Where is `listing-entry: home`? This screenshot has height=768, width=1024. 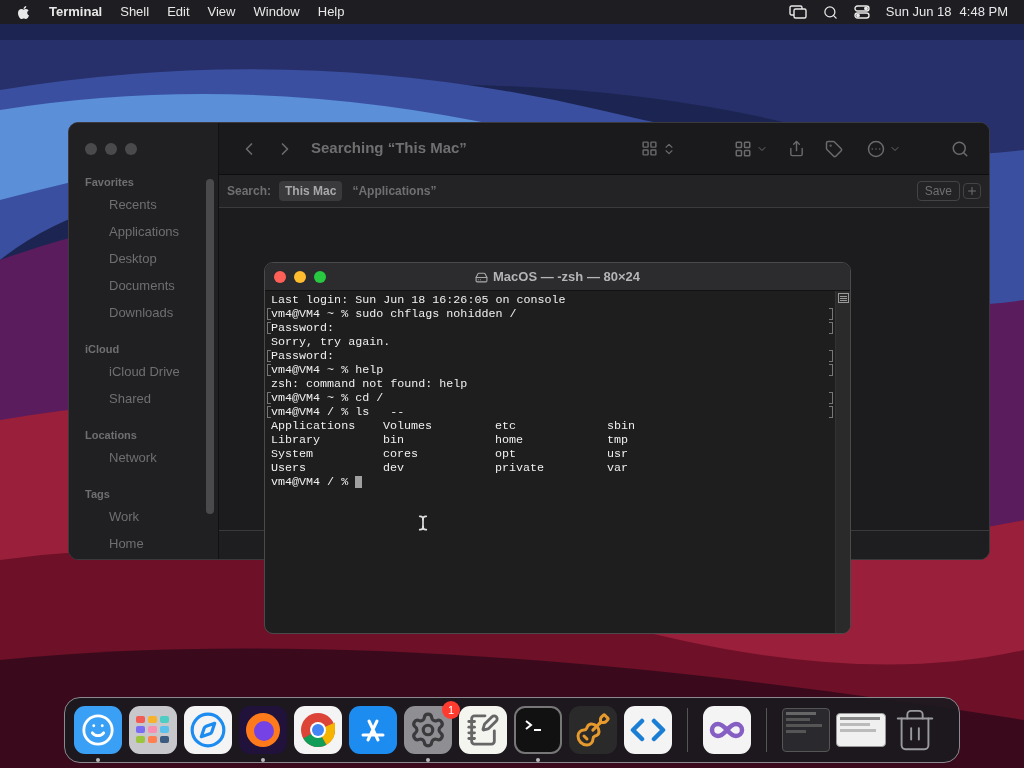
listing-entry: home is located at coordinates (510, 440).